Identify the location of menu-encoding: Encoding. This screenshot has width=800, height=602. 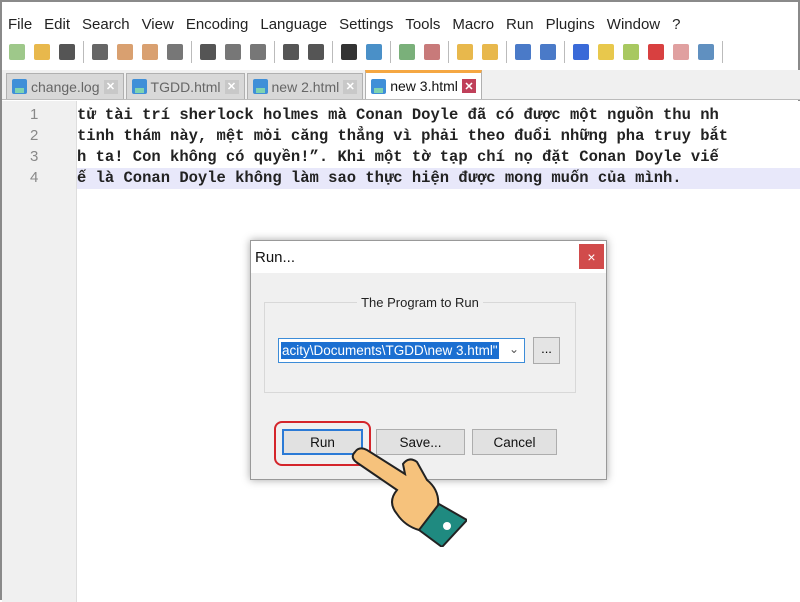
(217, 25).